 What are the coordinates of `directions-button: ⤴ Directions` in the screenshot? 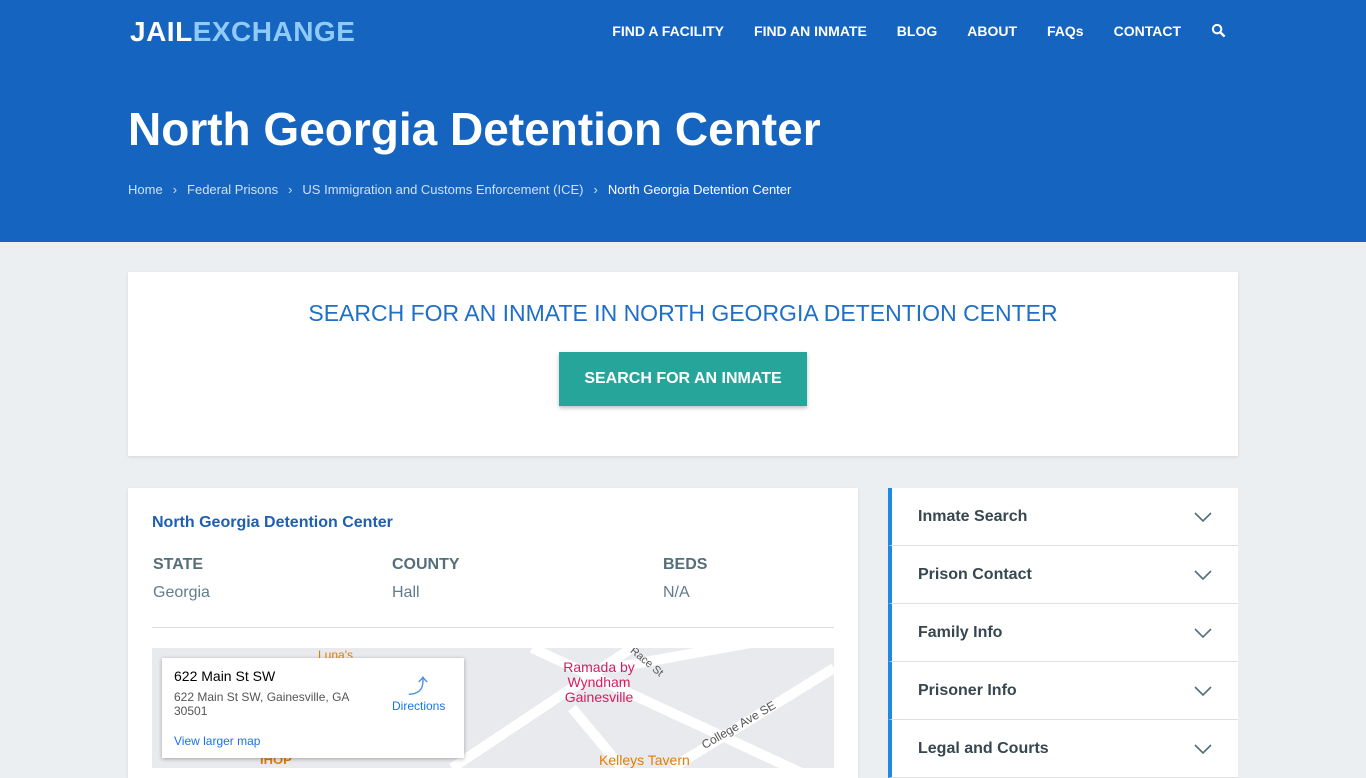 It's located at (419, 691).